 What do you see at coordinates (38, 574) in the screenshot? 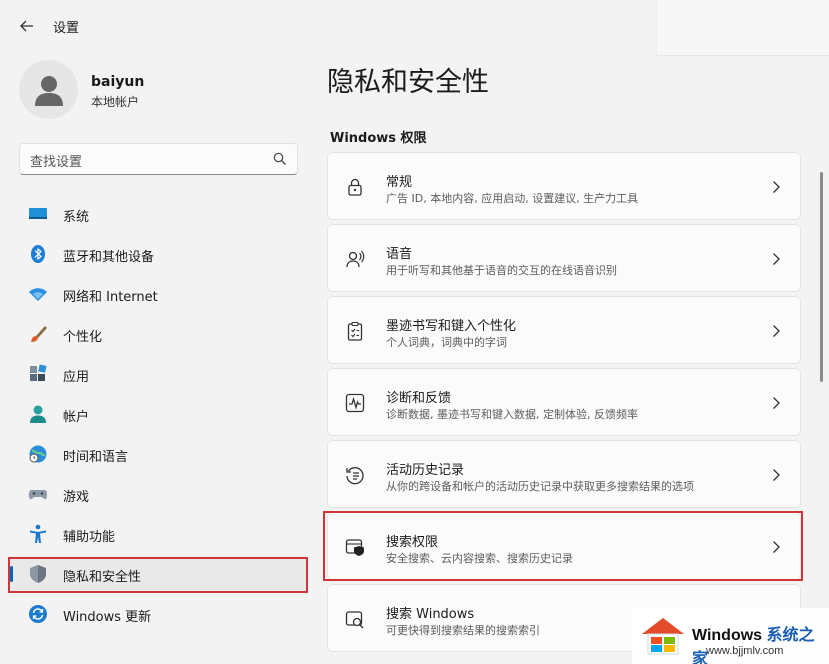
I see `privacy-shield-icon` at bounding box center [38, 574].